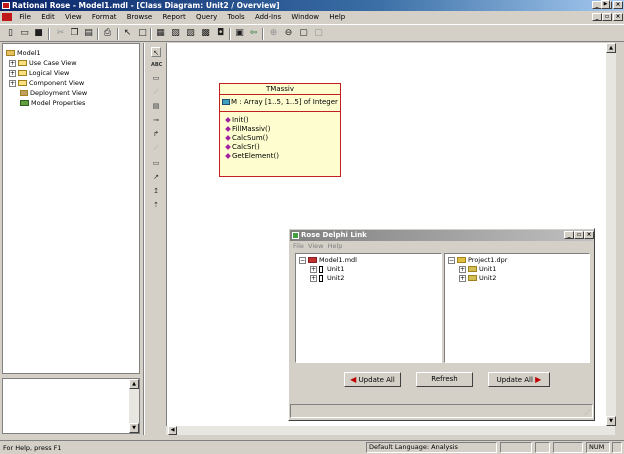 This screenshot has width=624, height=454. Describe the element at coordinates (611, 234) in the screenshot. I see `diagram-vscrollbar: ▲ ▼` at that location.